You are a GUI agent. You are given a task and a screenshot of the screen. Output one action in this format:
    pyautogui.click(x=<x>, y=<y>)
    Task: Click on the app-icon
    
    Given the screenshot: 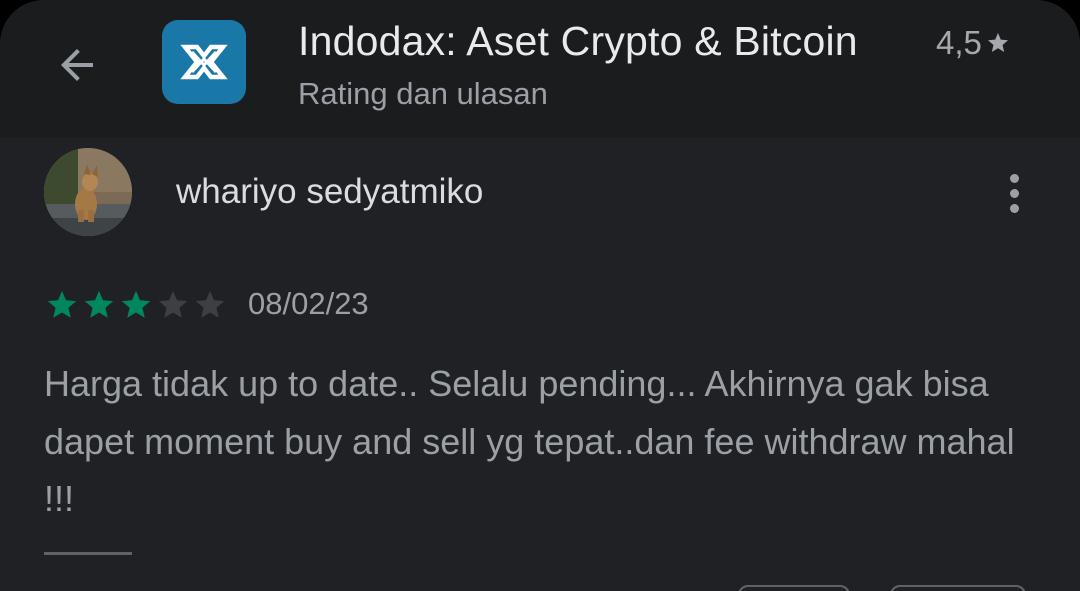 What is the action you would take?
    pyautogui.click(x=204, y=62)
    